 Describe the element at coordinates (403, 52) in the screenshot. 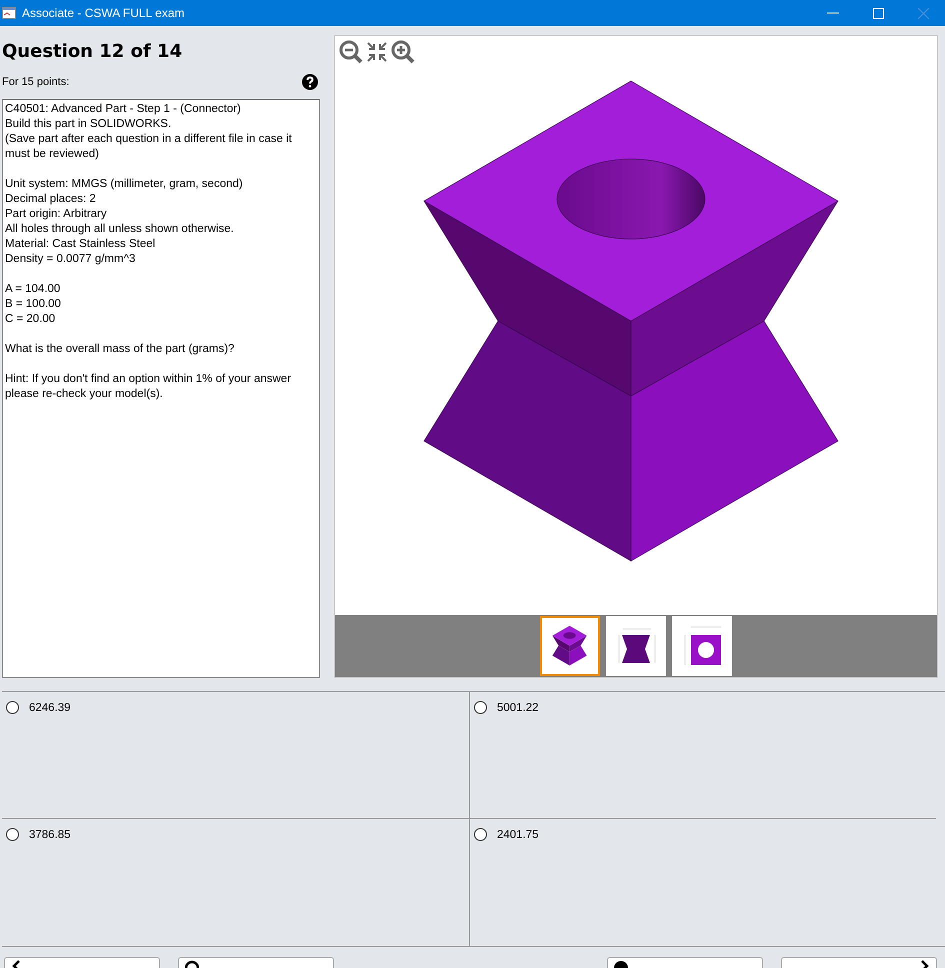

I see `zoom-in-icon` at that location.